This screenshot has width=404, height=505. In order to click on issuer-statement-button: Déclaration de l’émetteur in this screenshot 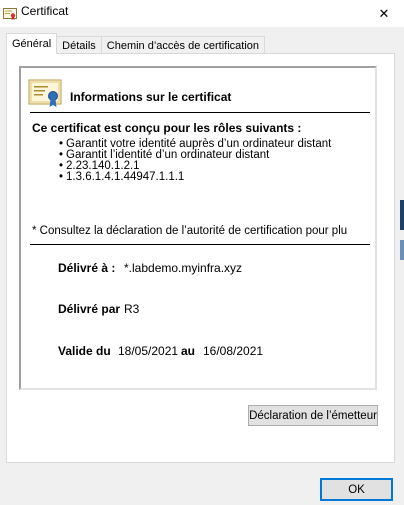, I will do `click(313, 415)`.